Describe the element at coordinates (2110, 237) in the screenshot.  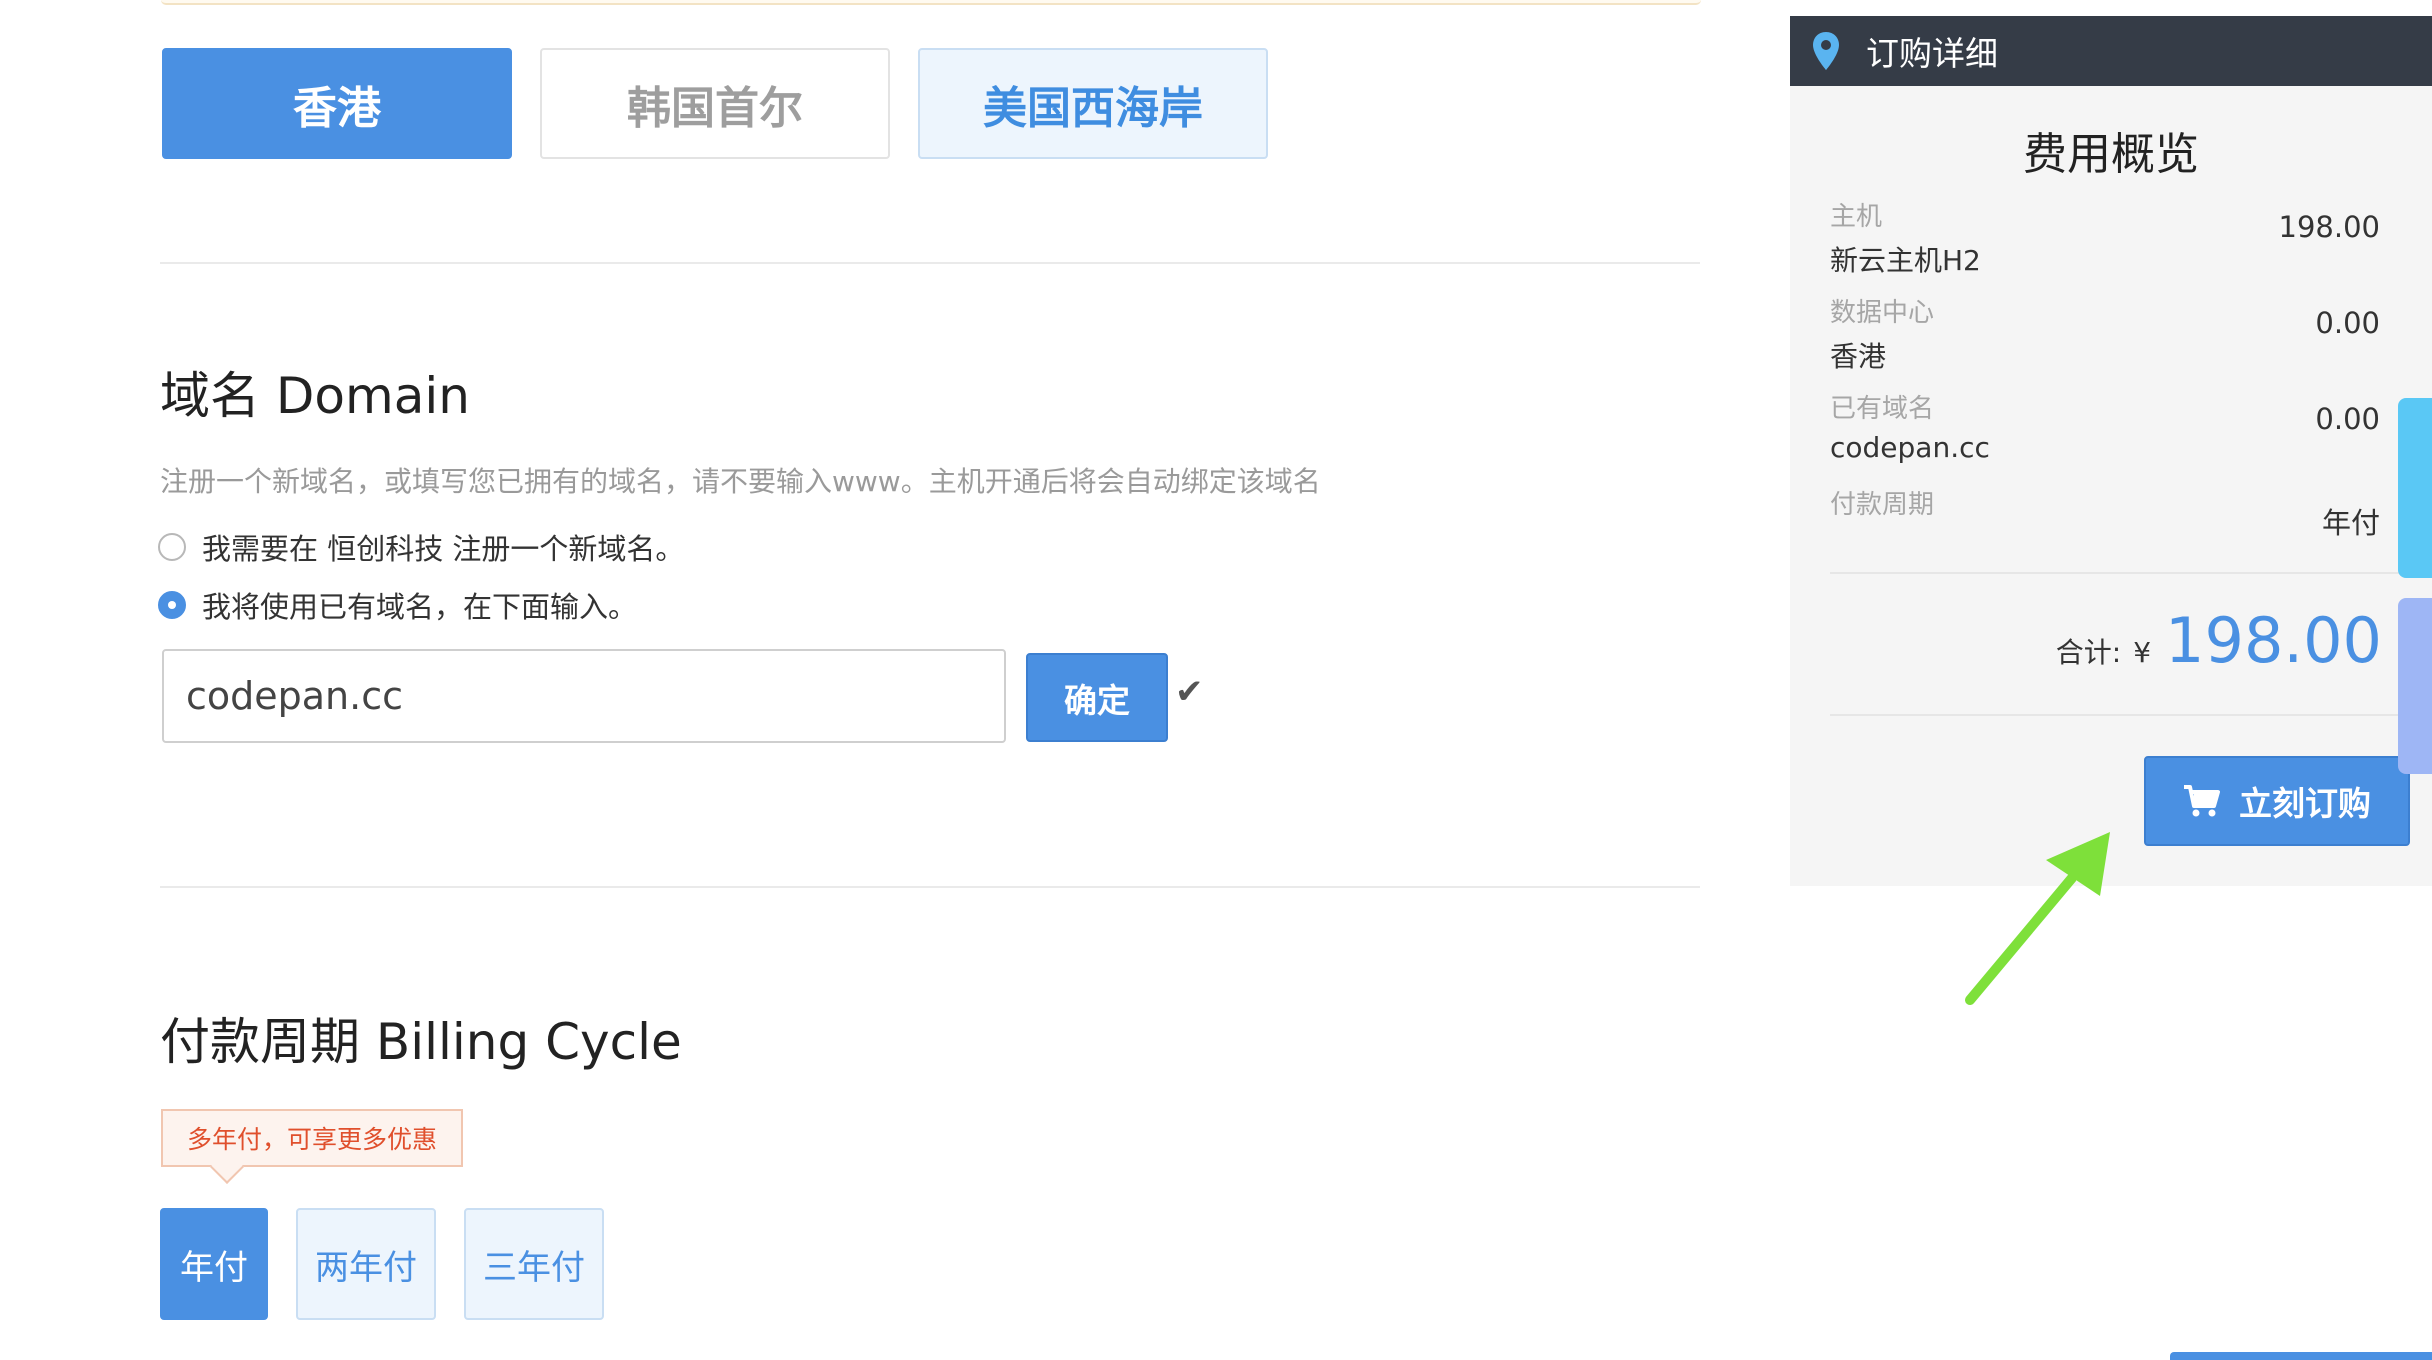
I see `line-item-host: 主机 新云主机H2 198.00` at that location.